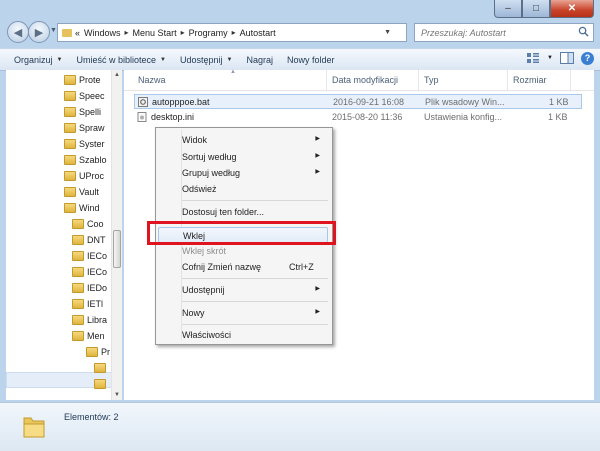  I want to click on breadcrumb-overflow: «, so click(77, 33).